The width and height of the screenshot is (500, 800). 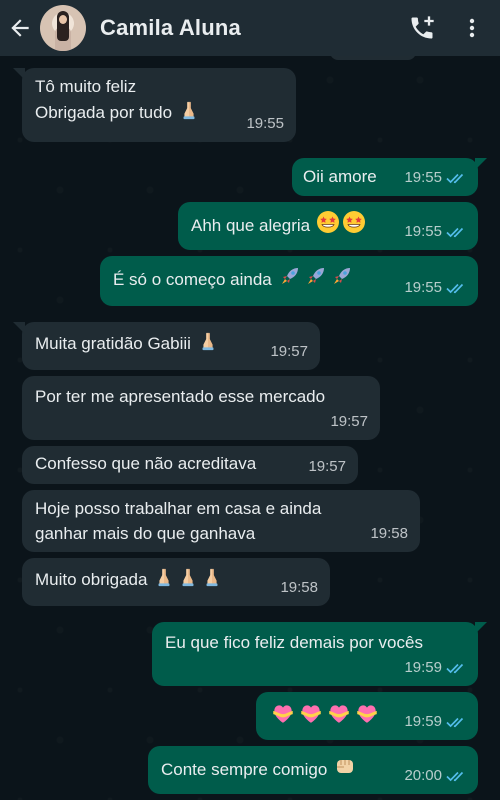 I want to click on menu-button, so click(x=472, y=28).